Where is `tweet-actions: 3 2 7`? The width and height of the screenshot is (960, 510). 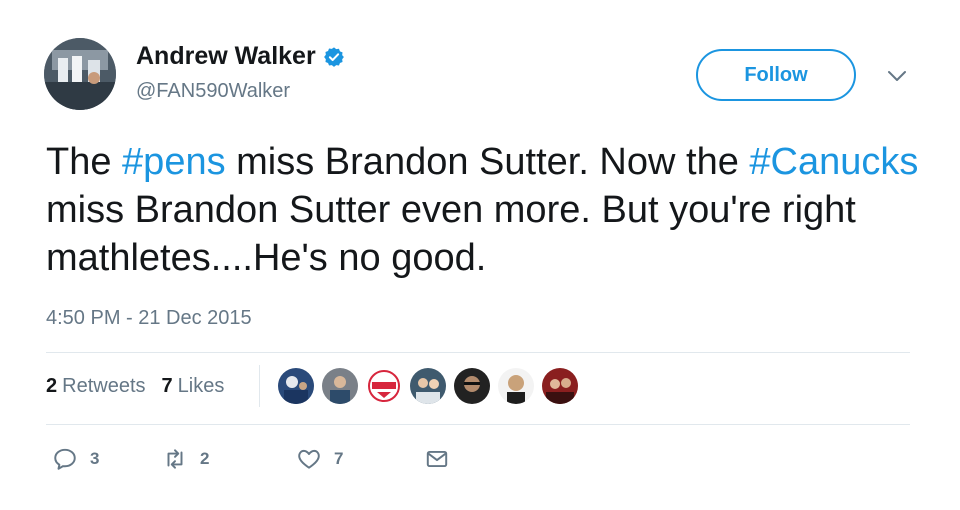 tweet-actions: 3 2 7 is located at coordinates (251, 459).